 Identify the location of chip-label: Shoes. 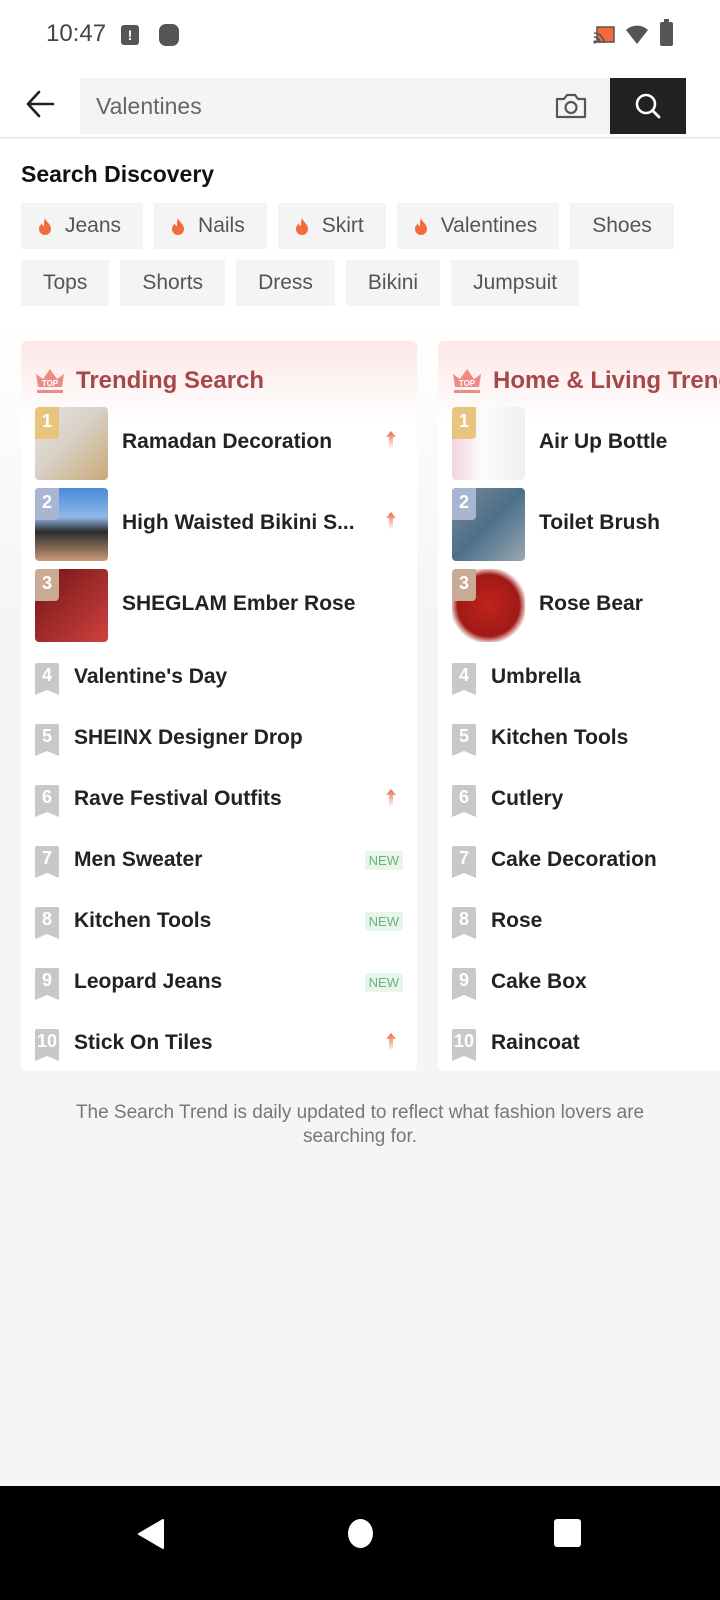
(622, 225).